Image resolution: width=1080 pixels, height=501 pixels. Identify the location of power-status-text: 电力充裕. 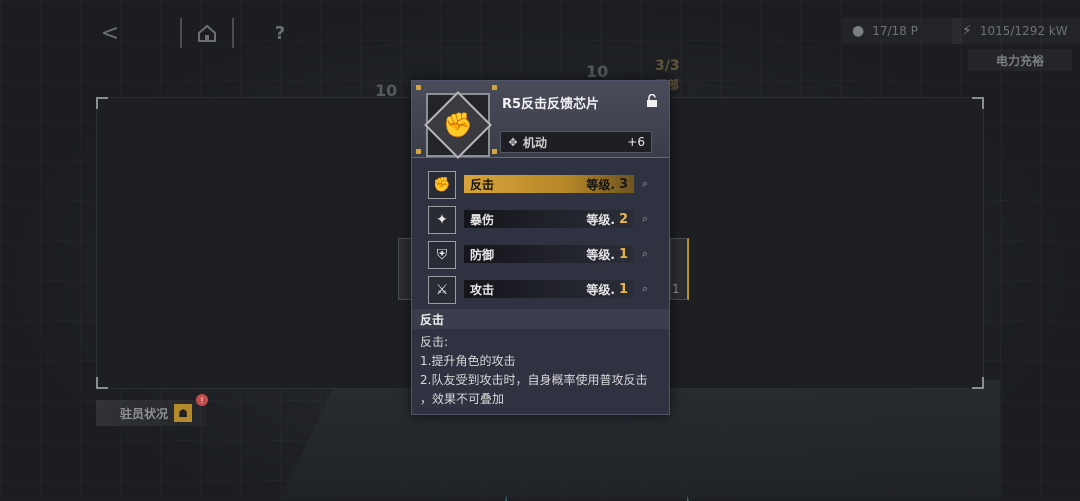
(1019, 60).